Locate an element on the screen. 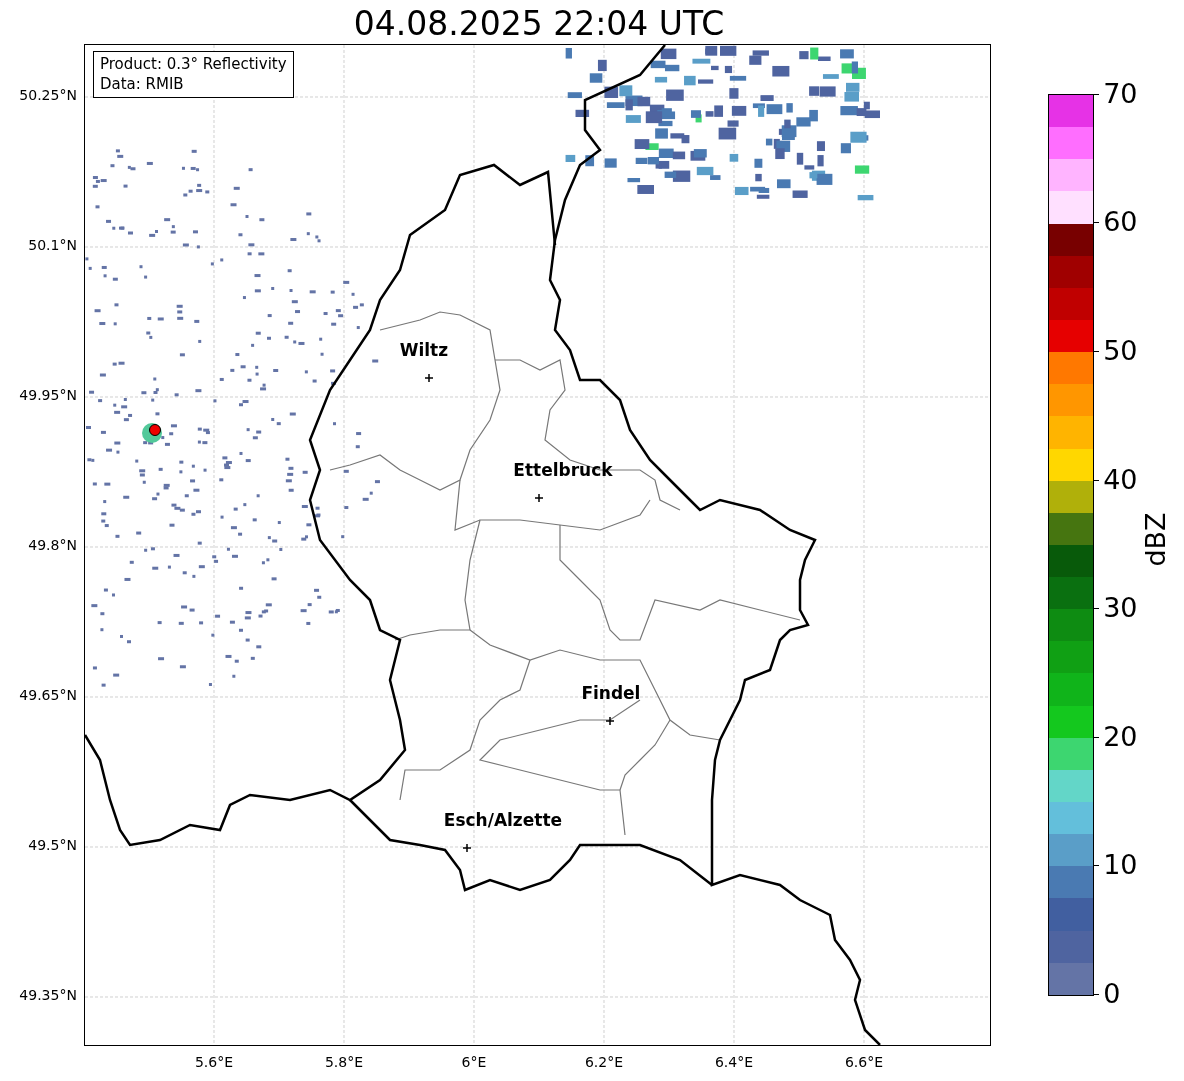 This screenshot has width=1184, height=1081. longitude-label: 5.6°E is located at coordinates (214, 1061).